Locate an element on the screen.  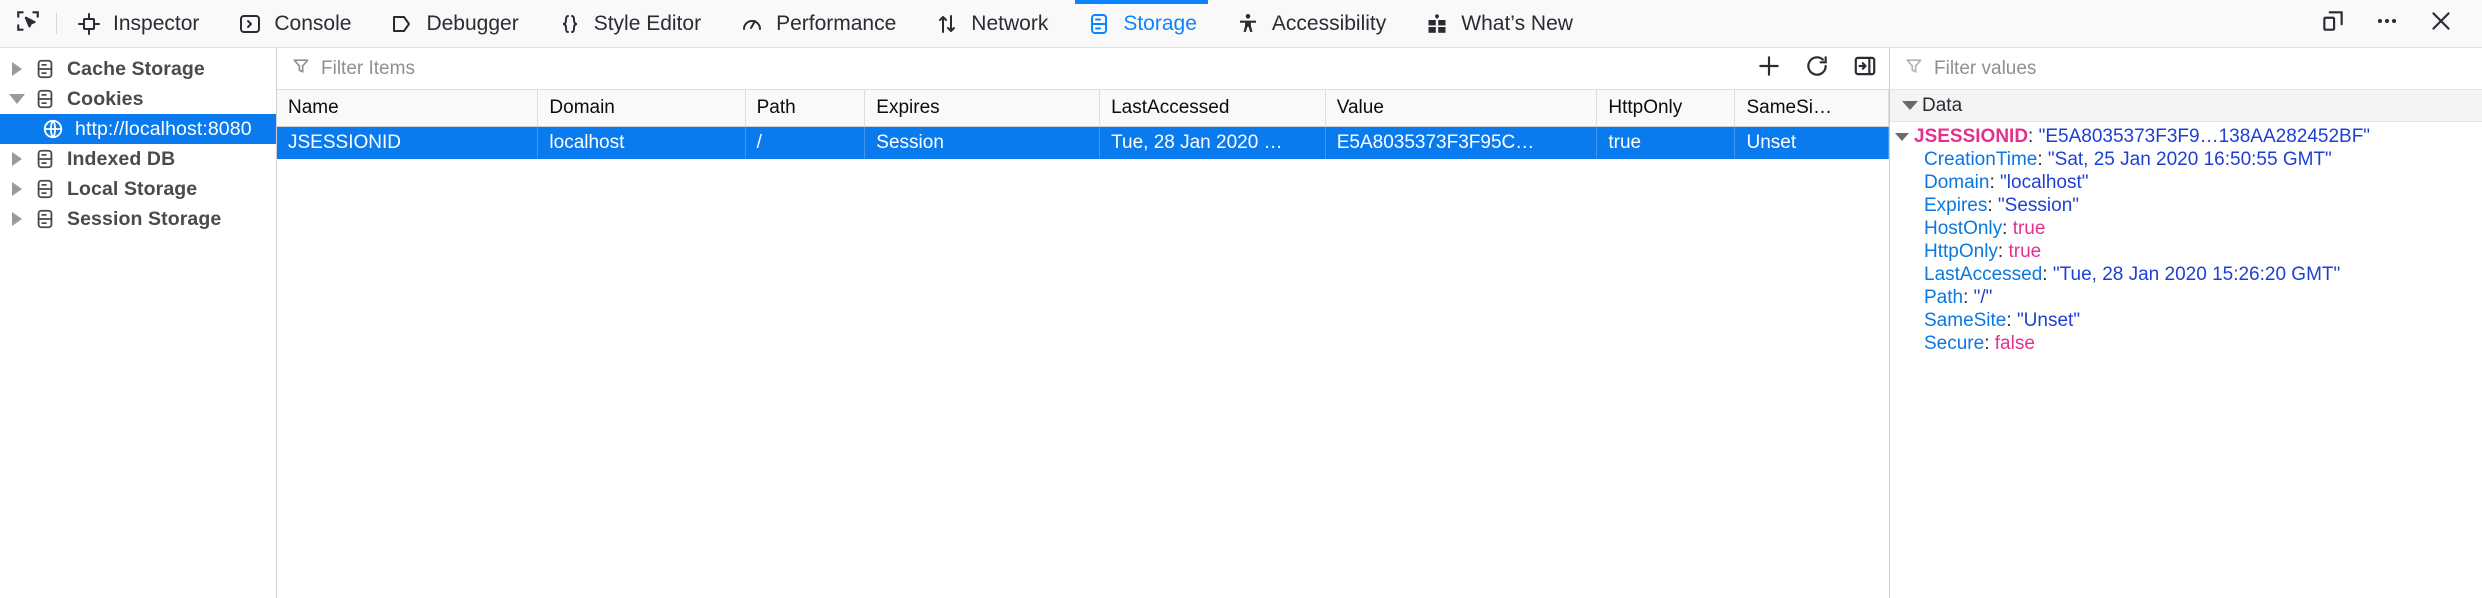
sidebar-item-label: Local Storage is located at coordinates (132, 188).